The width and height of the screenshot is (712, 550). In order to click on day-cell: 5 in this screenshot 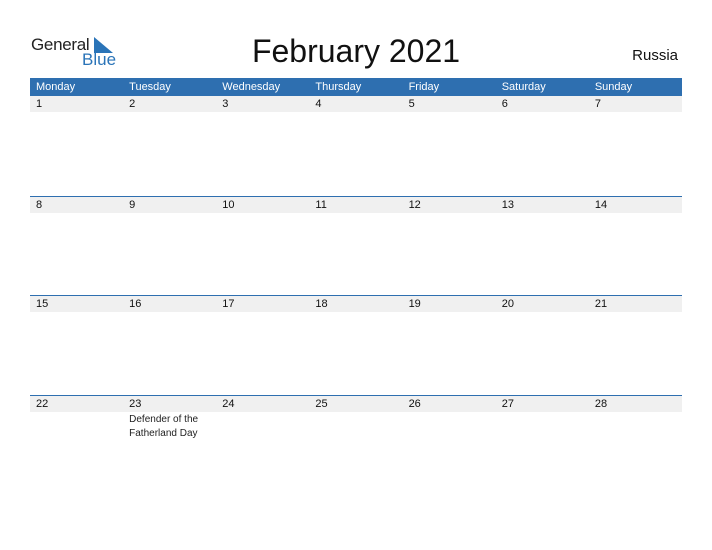, I will do `click(449, 104)`.